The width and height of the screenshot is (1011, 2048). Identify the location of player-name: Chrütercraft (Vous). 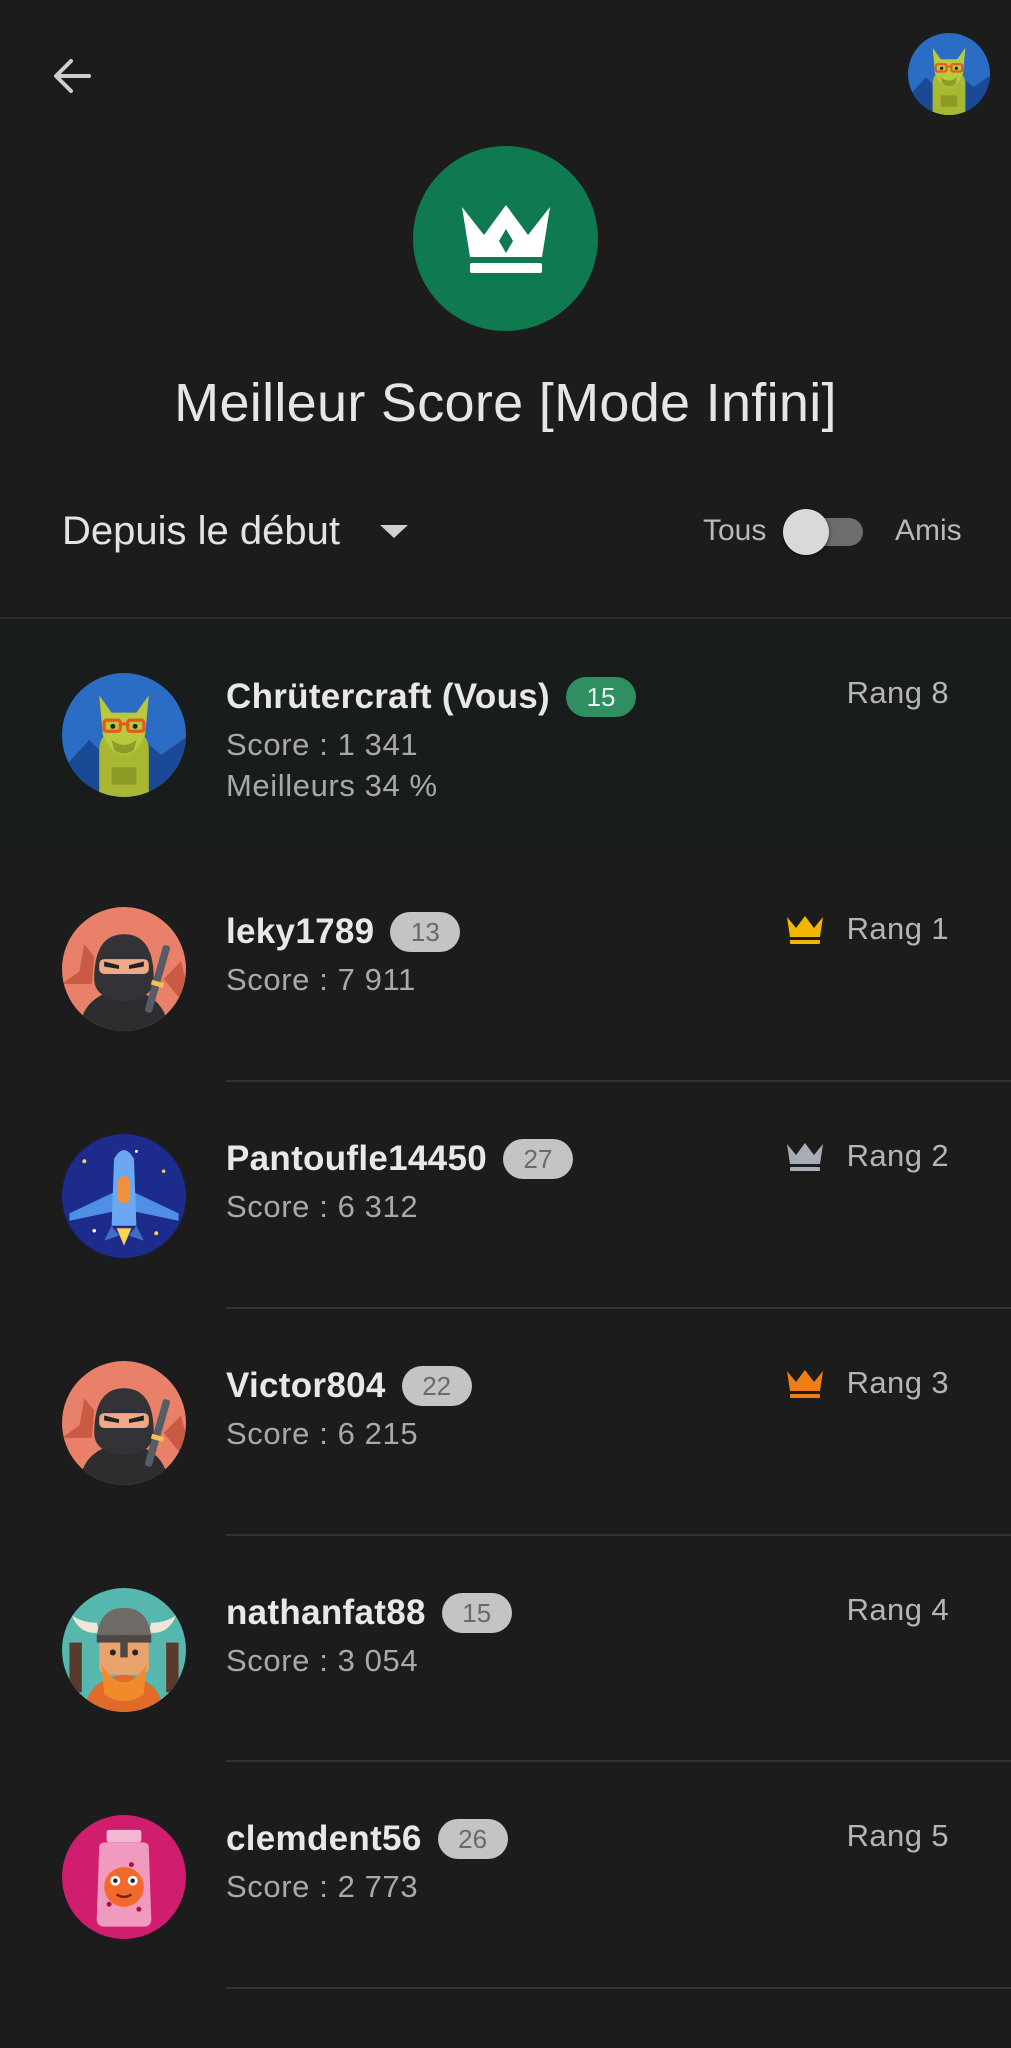
(388, 696).